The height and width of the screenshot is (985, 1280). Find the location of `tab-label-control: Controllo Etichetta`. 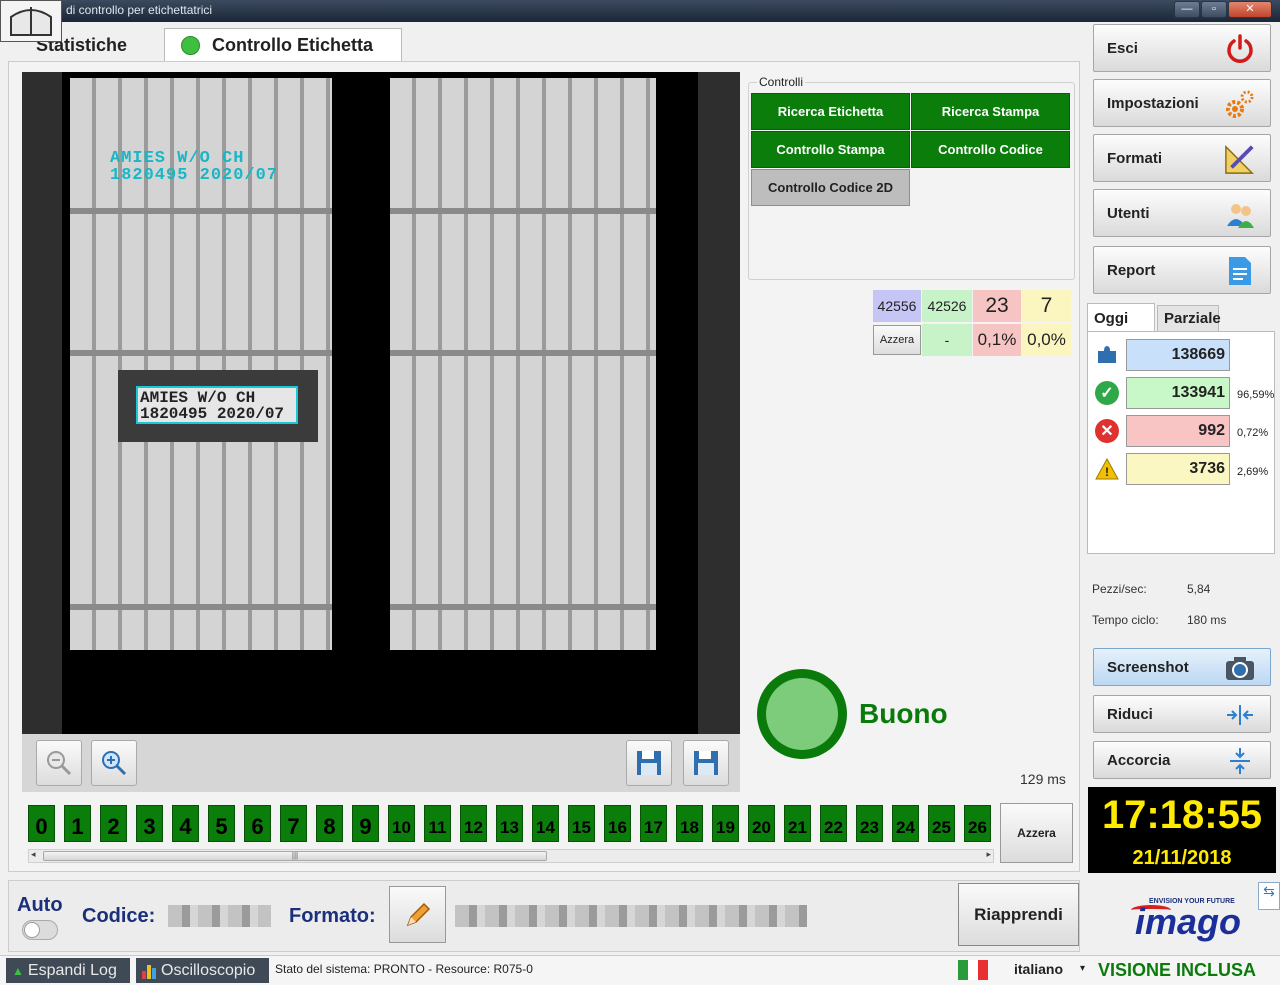

tab-label-control: Controllo Etichetta is located at coordinates (283, 45).